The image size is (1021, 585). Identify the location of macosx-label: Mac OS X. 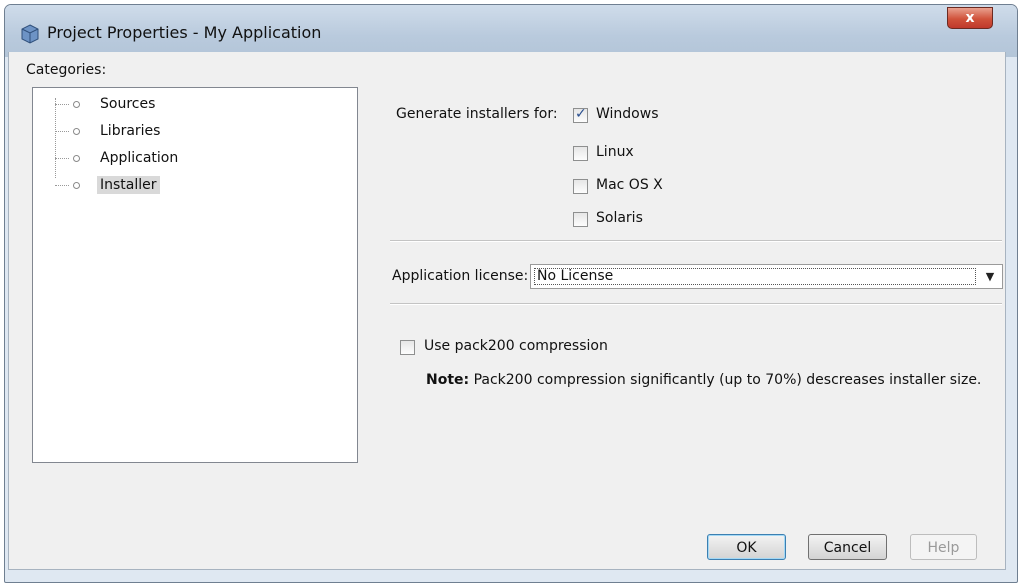
(629, 185).